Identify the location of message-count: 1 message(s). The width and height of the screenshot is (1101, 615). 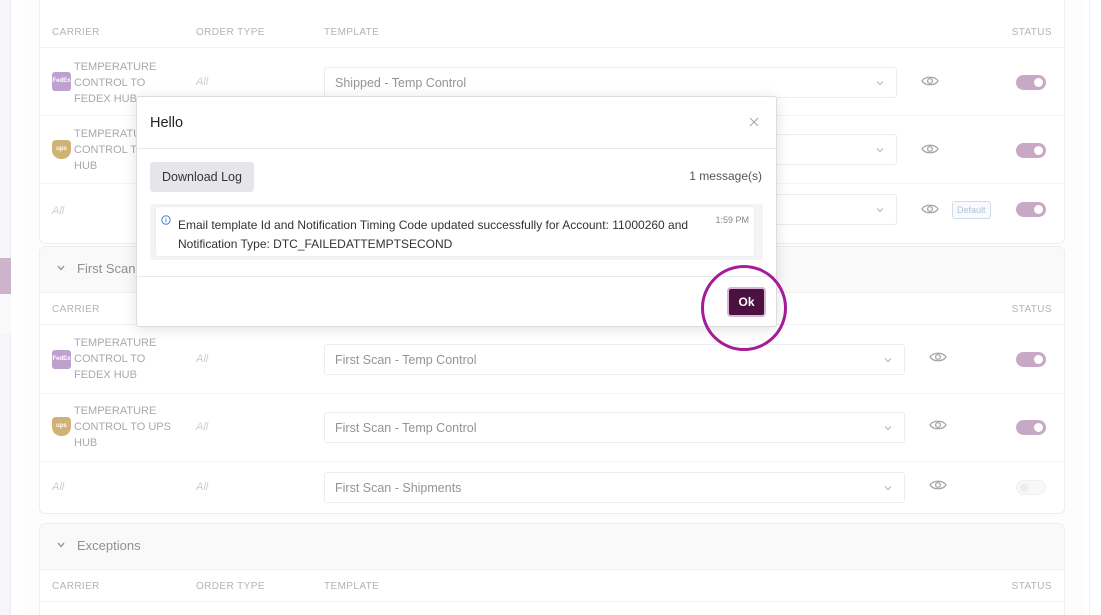
(725, 176).